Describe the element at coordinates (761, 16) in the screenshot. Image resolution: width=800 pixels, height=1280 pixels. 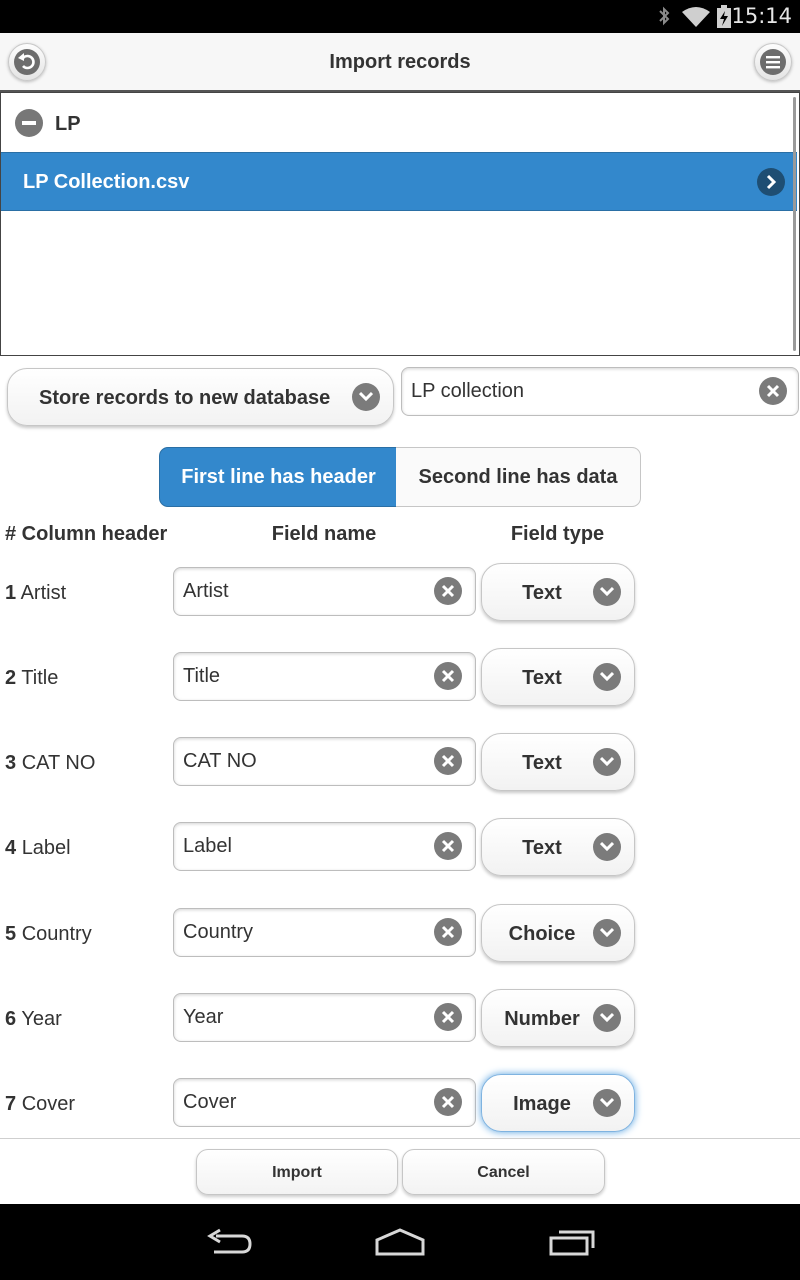
I see `clock: 15:14` at that location.